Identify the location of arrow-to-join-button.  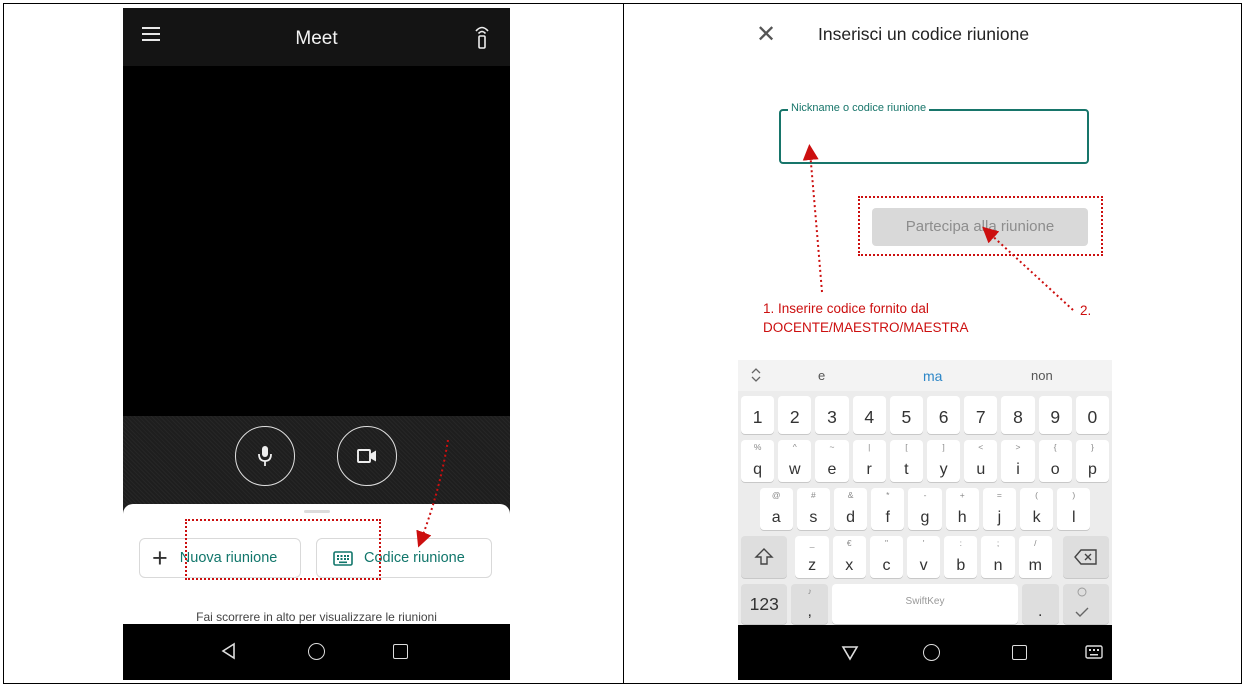
(1028, 268).